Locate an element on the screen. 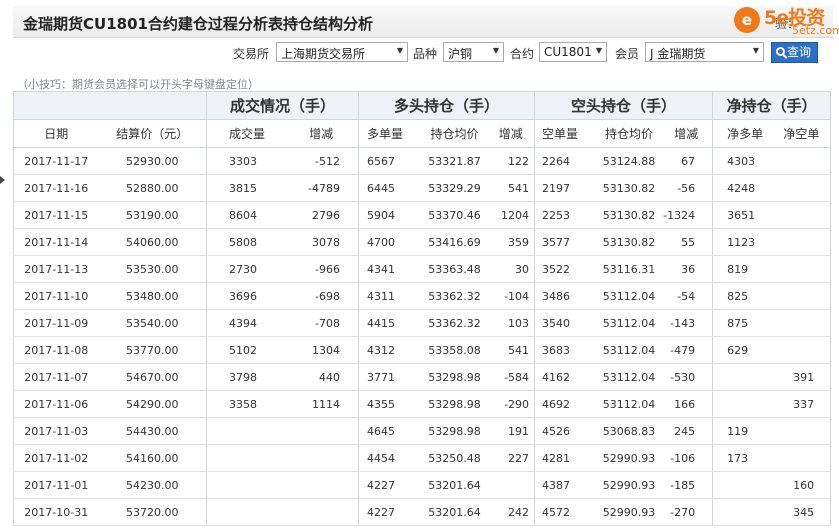  volume-change-cell is located at coordinates (317, 512).